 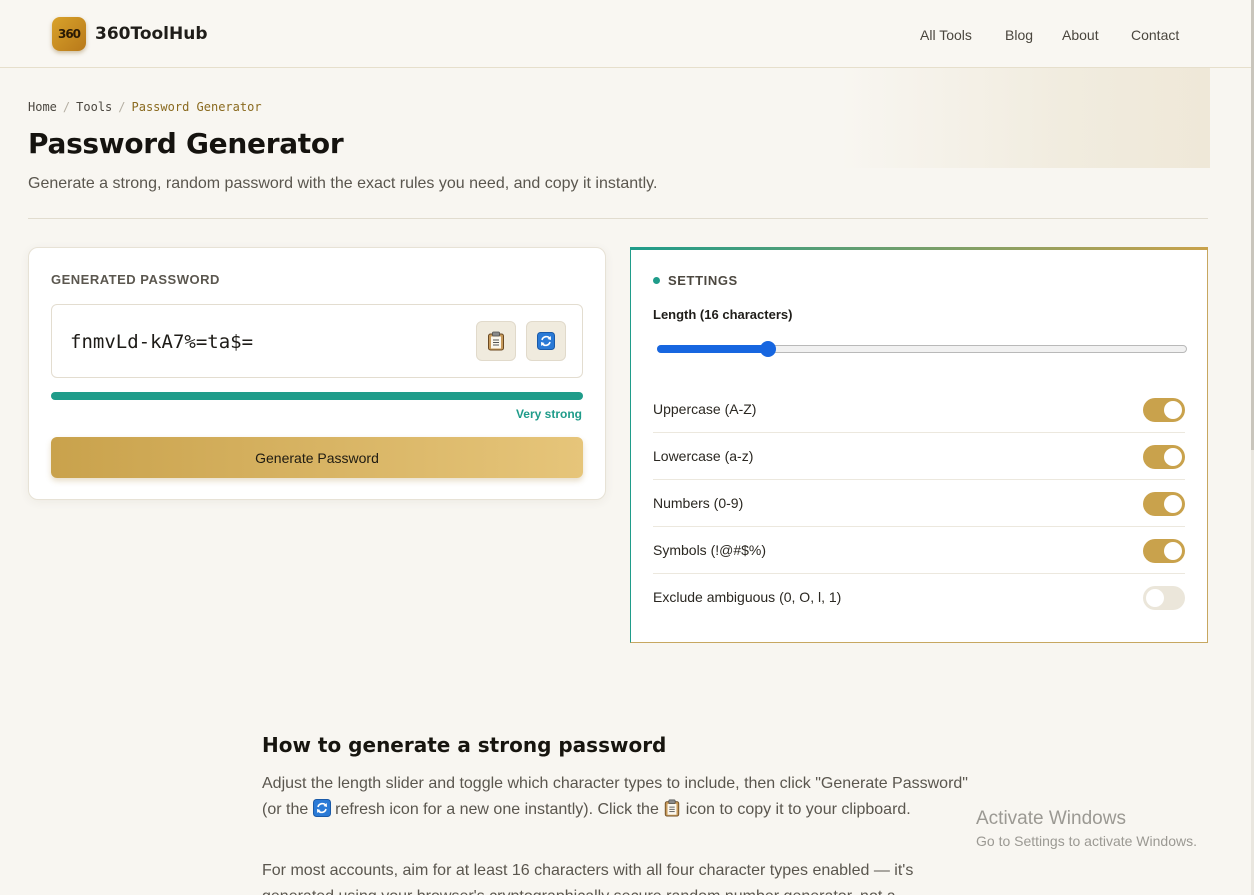 I want to click on logo-icon: 360, so click(x=69, y=34).